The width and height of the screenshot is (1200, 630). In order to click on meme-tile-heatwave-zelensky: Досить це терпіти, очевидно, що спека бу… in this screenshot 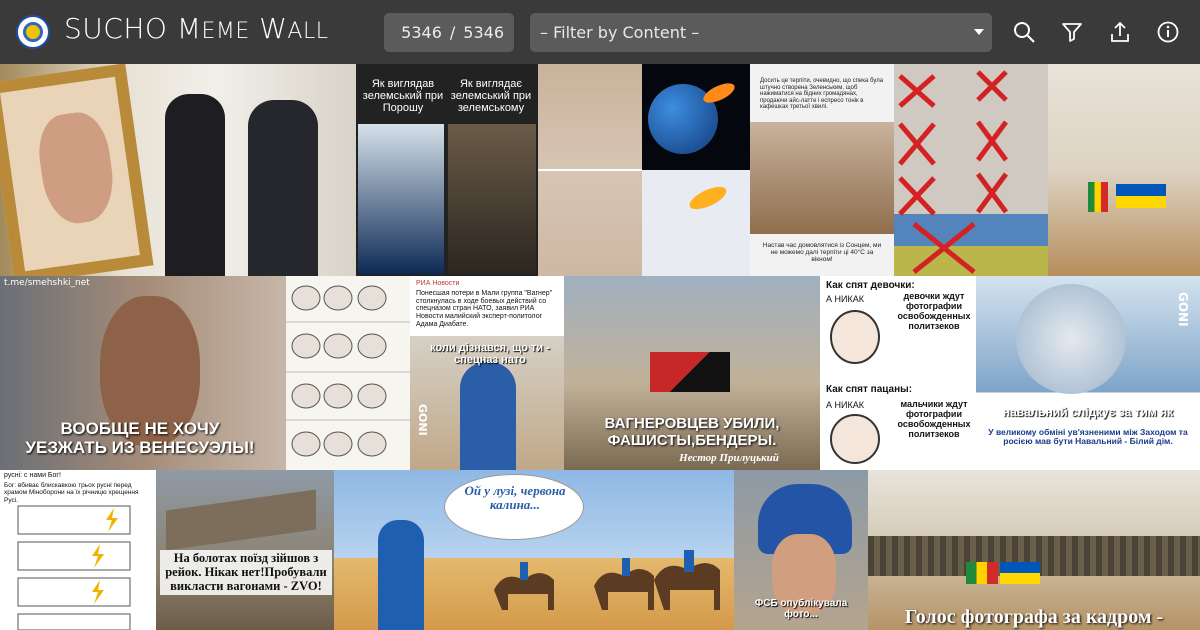, I will do `click(822, 170)`.